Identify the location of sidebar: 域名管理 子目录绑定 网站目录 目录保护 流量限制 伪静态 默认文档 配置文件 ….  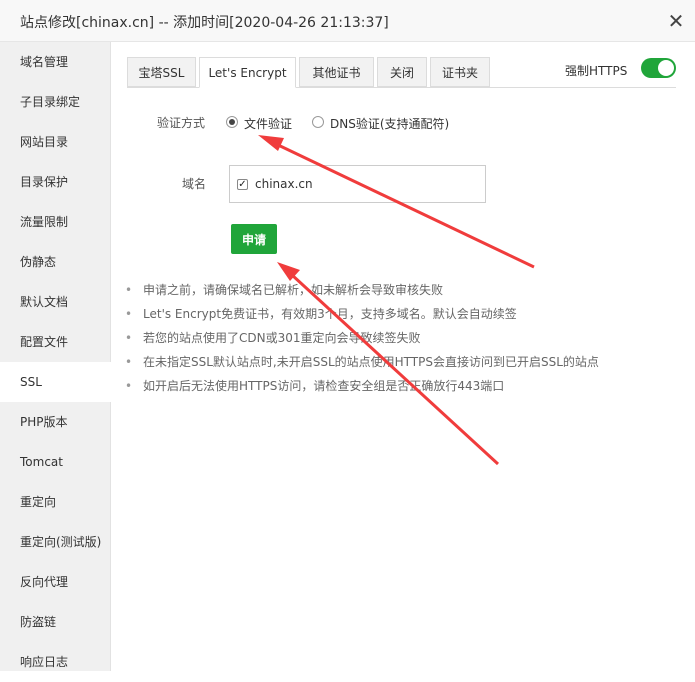
(56, 356).